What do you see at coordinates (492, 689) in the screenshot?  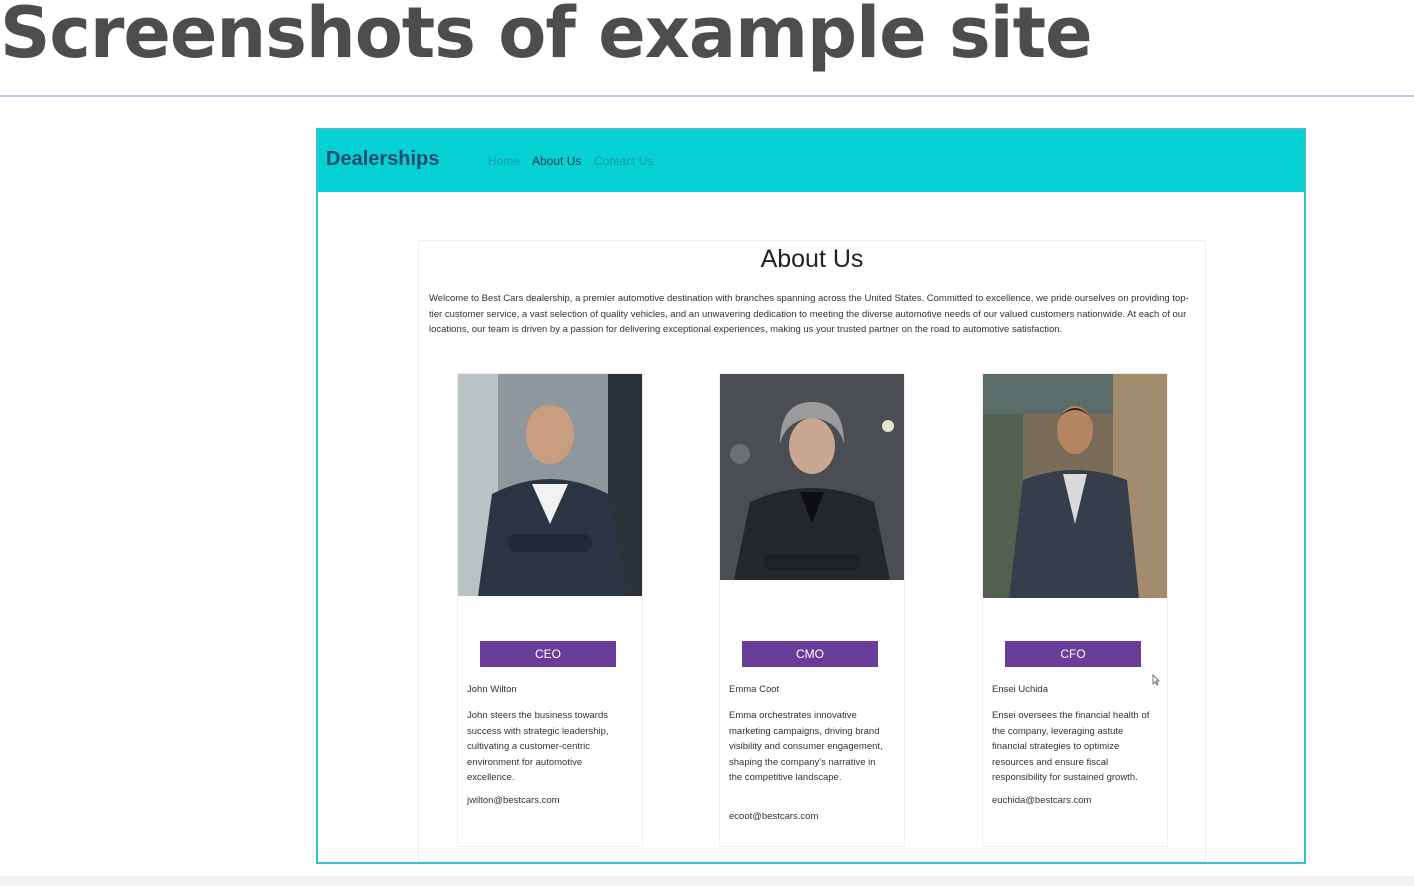 I see `ceo-name: John Wilton` at bounding box center [492, 689].